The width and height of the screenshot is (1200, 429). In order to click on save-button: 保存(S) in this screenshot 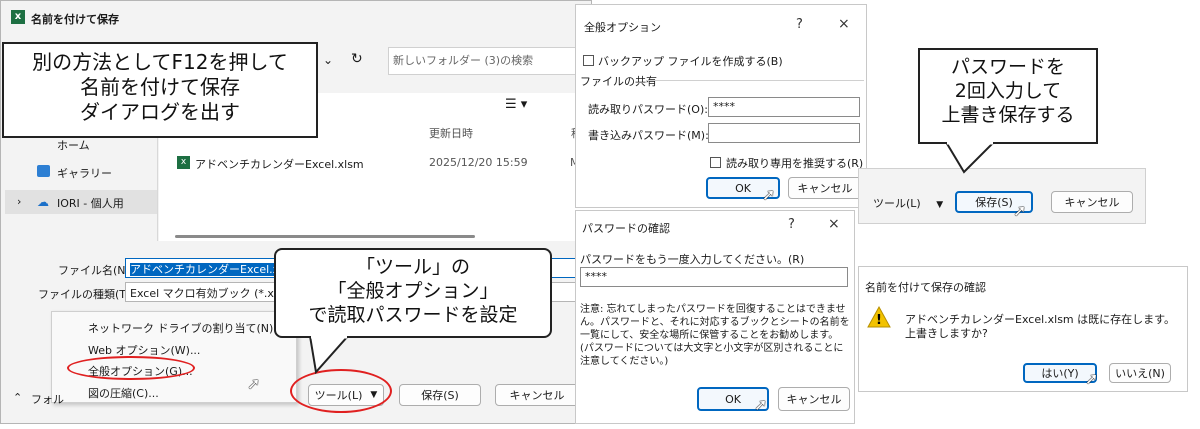, I will do `click(440, 395)`.